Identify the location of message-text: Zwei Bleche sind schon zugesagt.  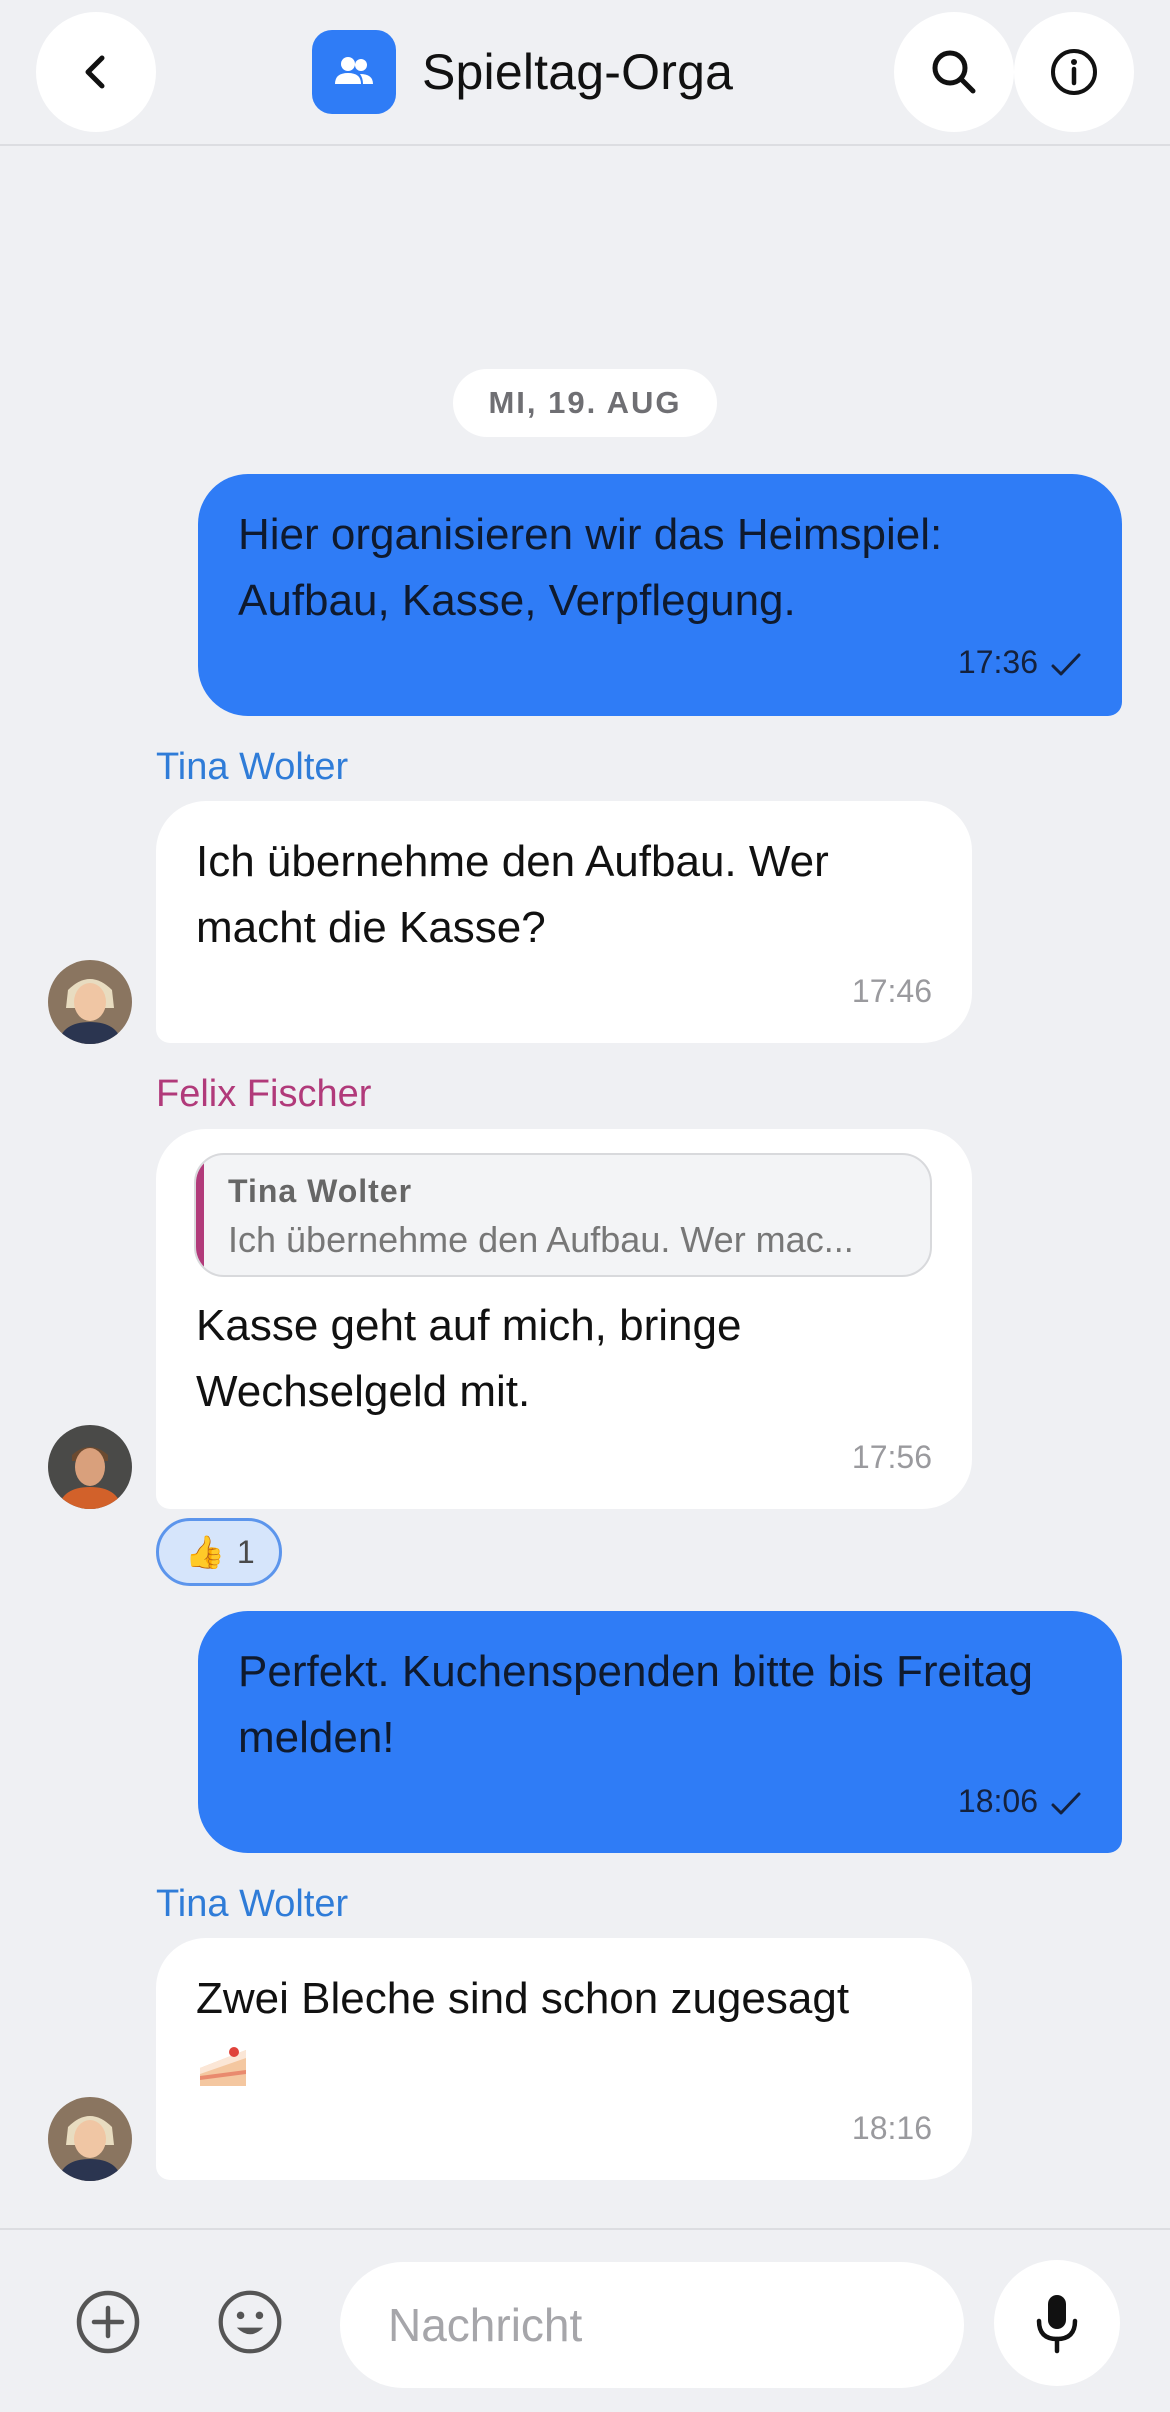
(564, 2032).